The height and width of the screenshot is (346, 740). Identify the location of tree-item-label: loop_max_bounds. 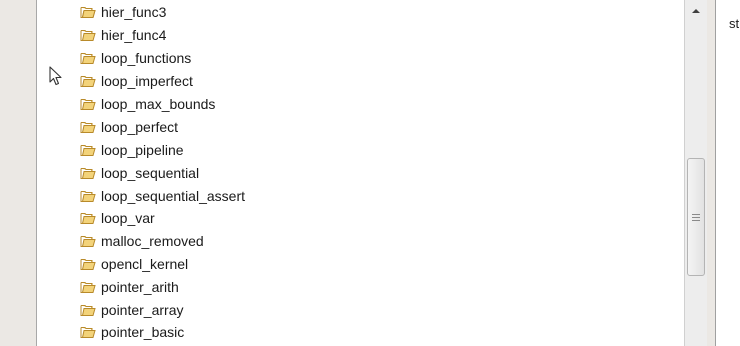
(158, 104).